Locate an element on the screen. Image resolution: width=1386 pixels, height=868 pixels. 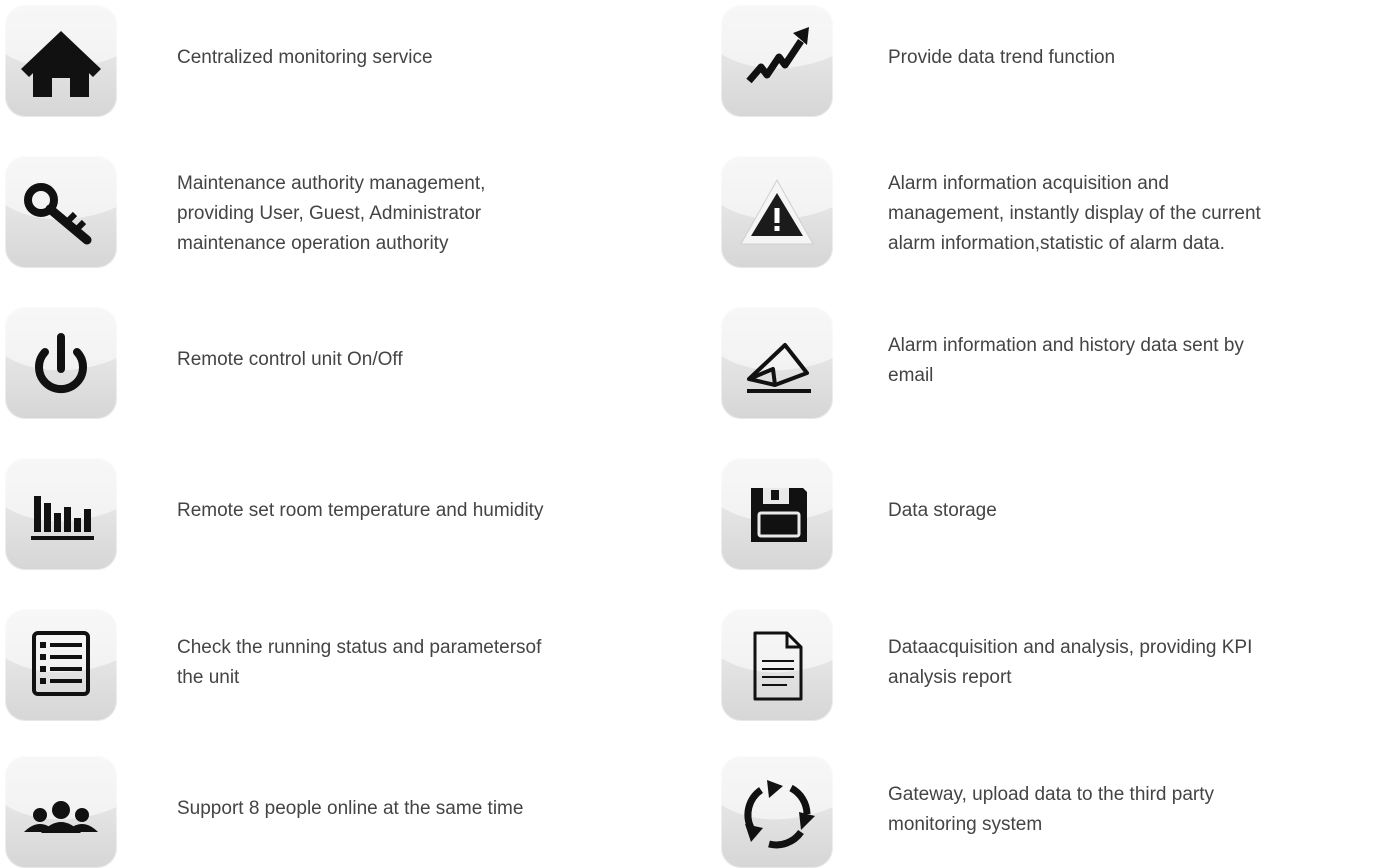
feature-item: Data storage is located at coordinates (1051, 514).